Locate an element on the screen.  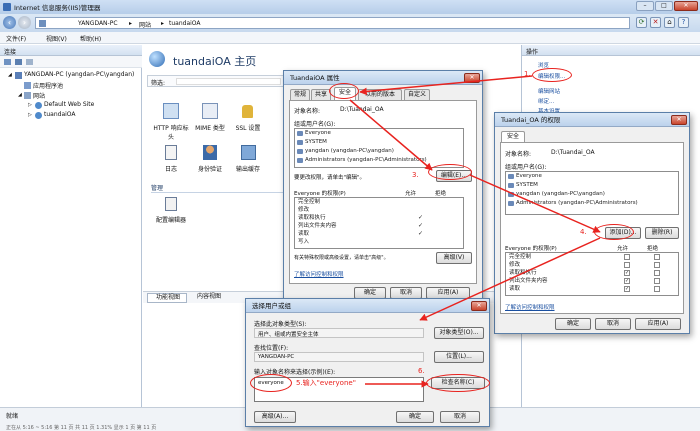
advanced-button: 高级(V) is located at coordinates (454, 258).